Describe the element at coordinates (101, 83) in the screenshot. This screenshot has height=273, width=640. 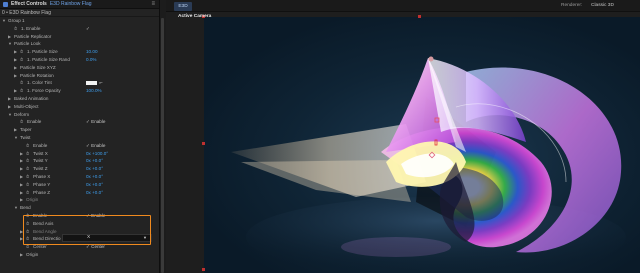
I see `eyedropper-icon: ⟜` at that location.